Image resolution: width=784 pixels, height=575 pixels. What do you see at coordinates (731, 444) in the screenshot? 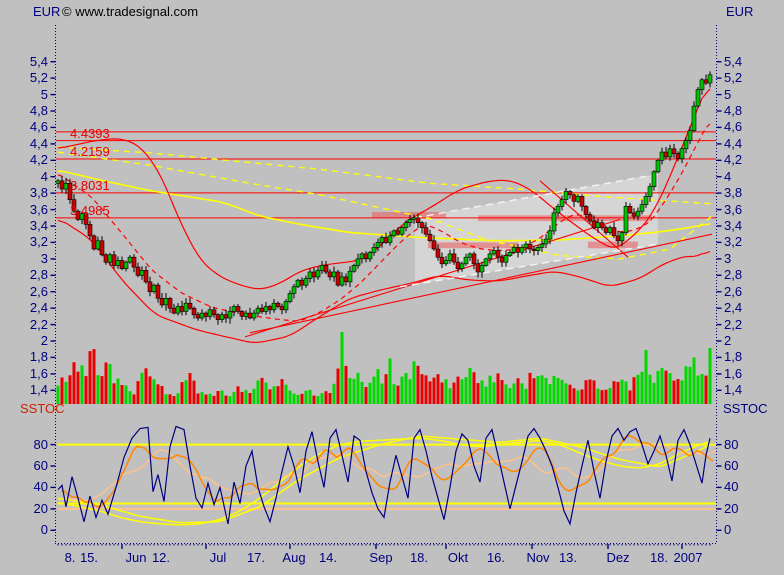
I see `sstoc-axis-label-right: 80` at bounding box center [731, 444].